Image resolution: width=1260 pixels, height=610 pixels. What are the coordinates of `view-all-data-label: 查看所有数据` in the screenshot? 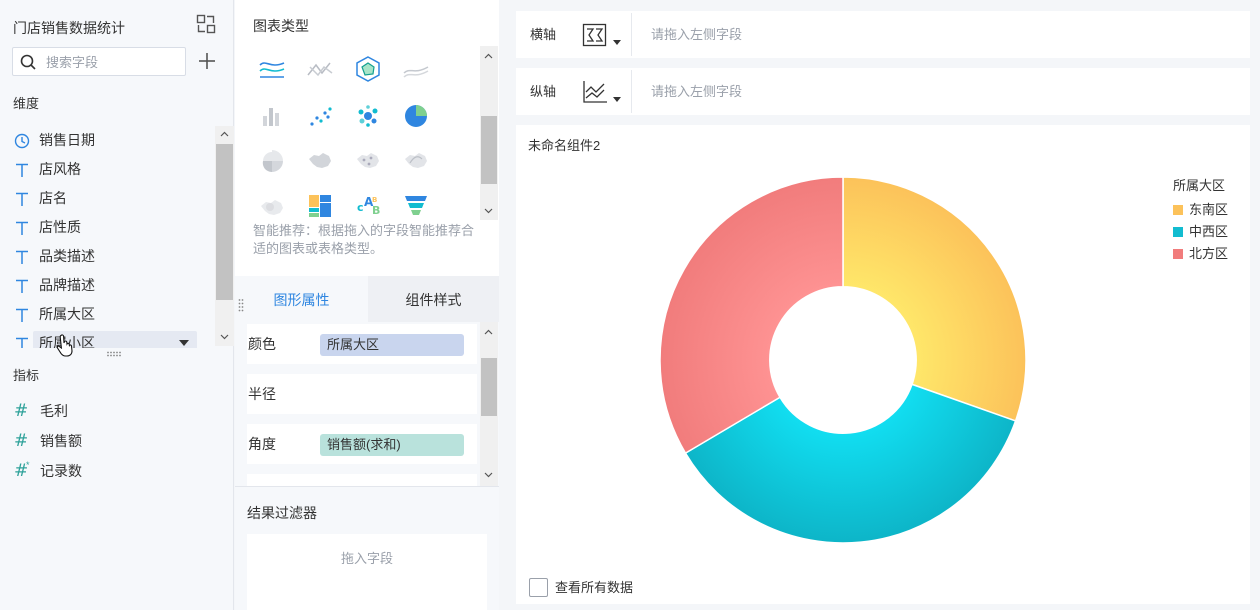 It's located at (594, 587).